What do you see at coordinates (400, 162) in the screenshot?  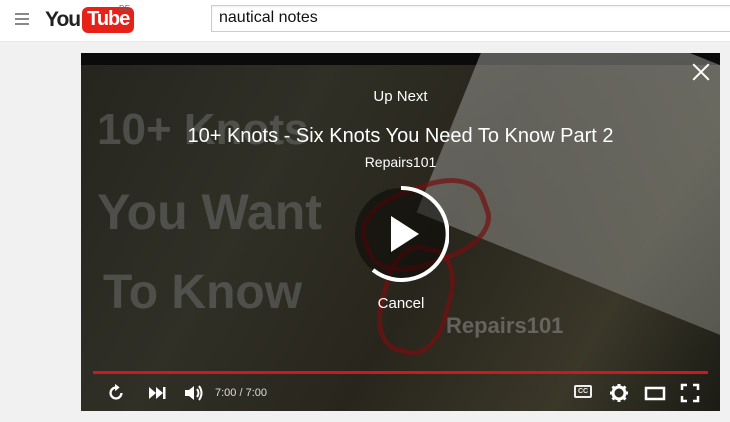 I see `next-video-channel: Repairs101` at bounding box center [400, 162].